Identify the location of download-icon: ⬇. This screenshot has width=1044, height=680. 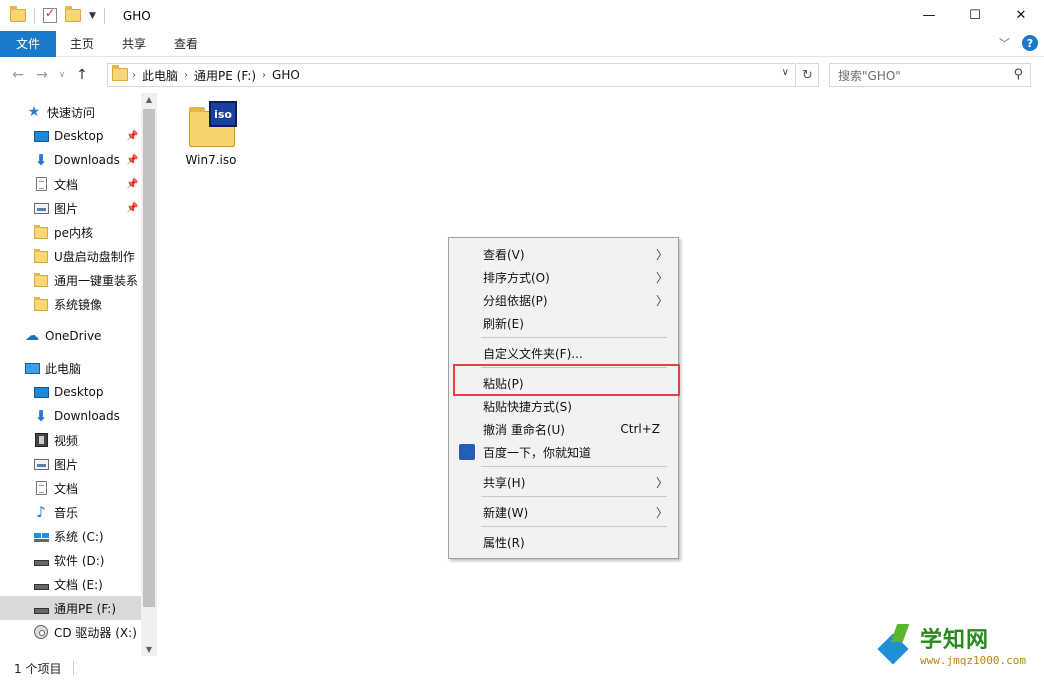
(41, 416).